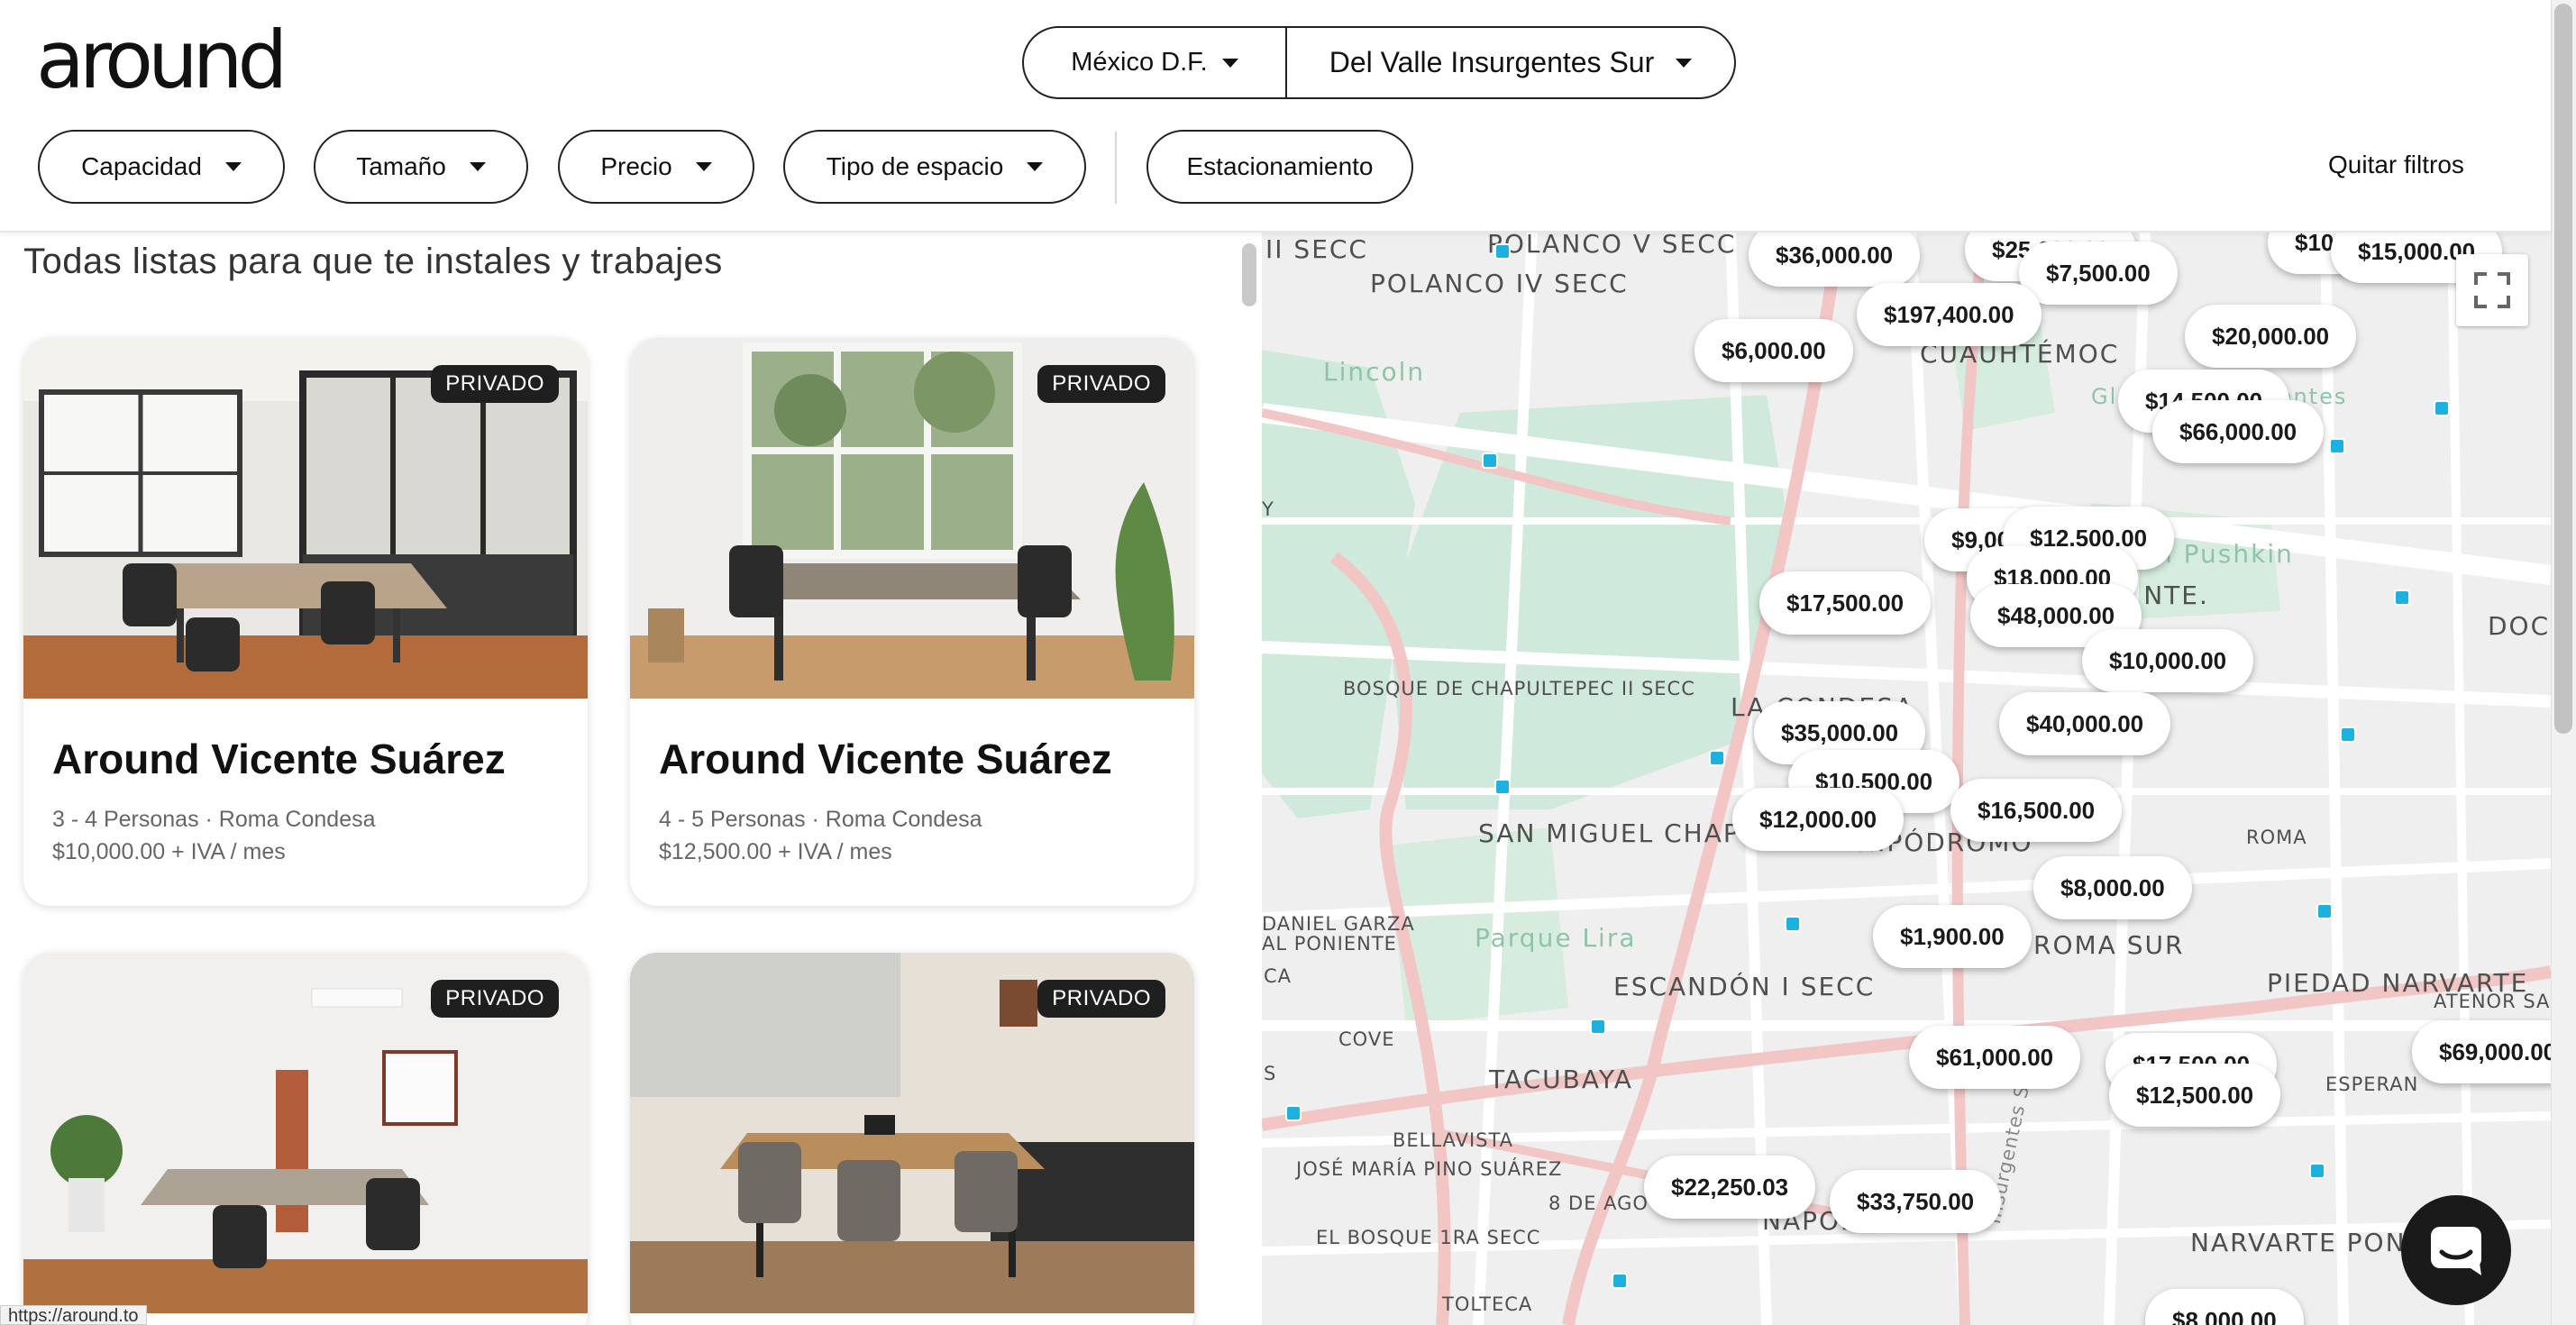 The width and height of the screenshot is (2576, 1325). What do you see at coordinates (73, 1315) in the screenshot?
I see `status-bar-url: https://around.to` at bounding box center [73, 1315].